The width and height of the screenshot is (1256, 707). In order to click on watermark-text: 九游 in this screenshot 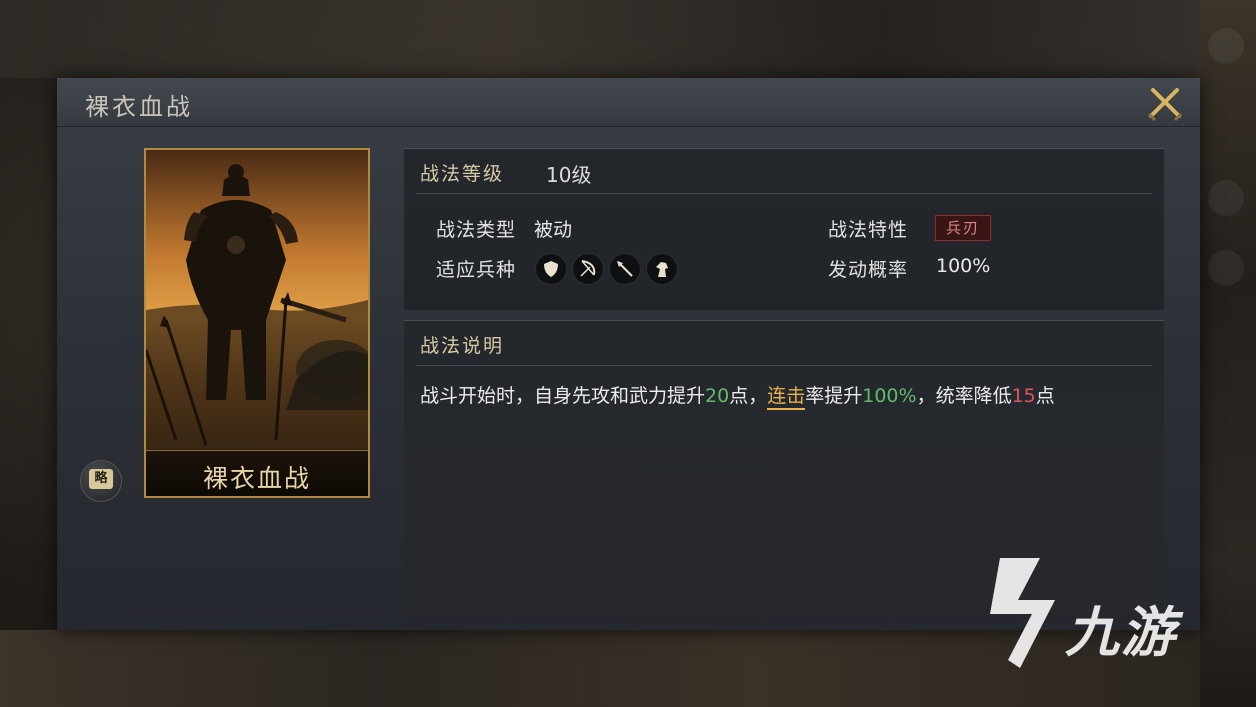, I will do `click(1121, 632)`.